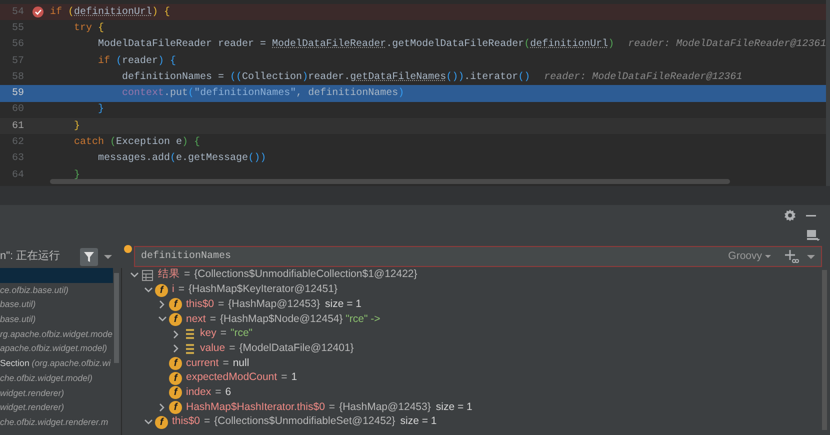 The height and width of the screenshot is (435, 830). I want to click on line-number: 61, so click(17, 127).